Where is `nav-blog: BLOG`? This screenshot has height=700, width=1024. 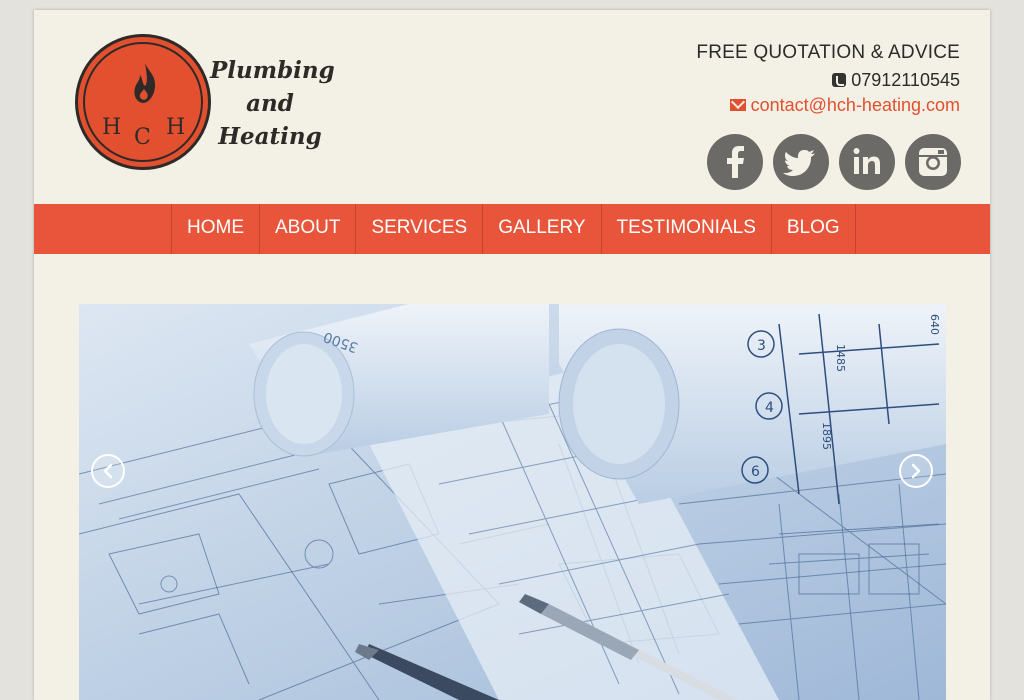
nav-blog: BLOG is located at coordinates (813, 229).